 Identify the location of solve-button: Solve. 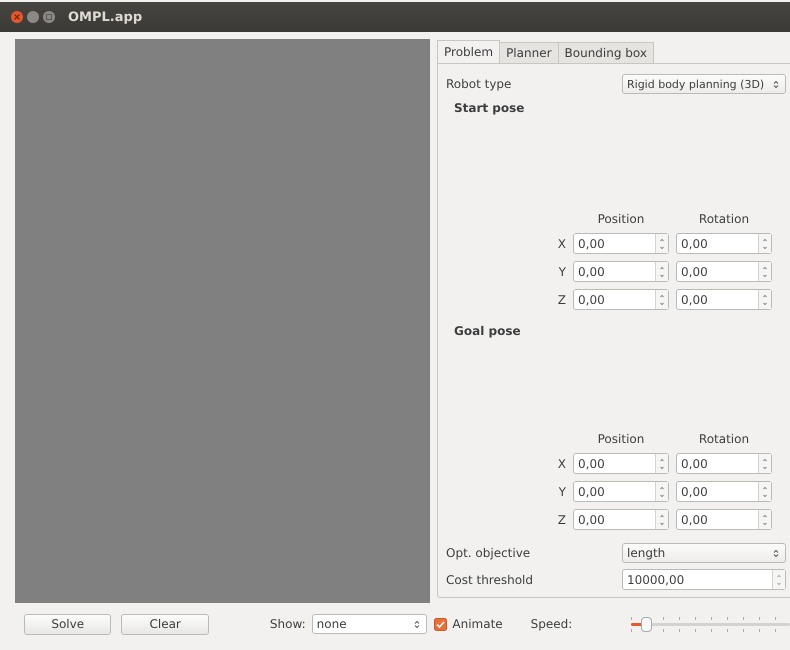
(68, 624).